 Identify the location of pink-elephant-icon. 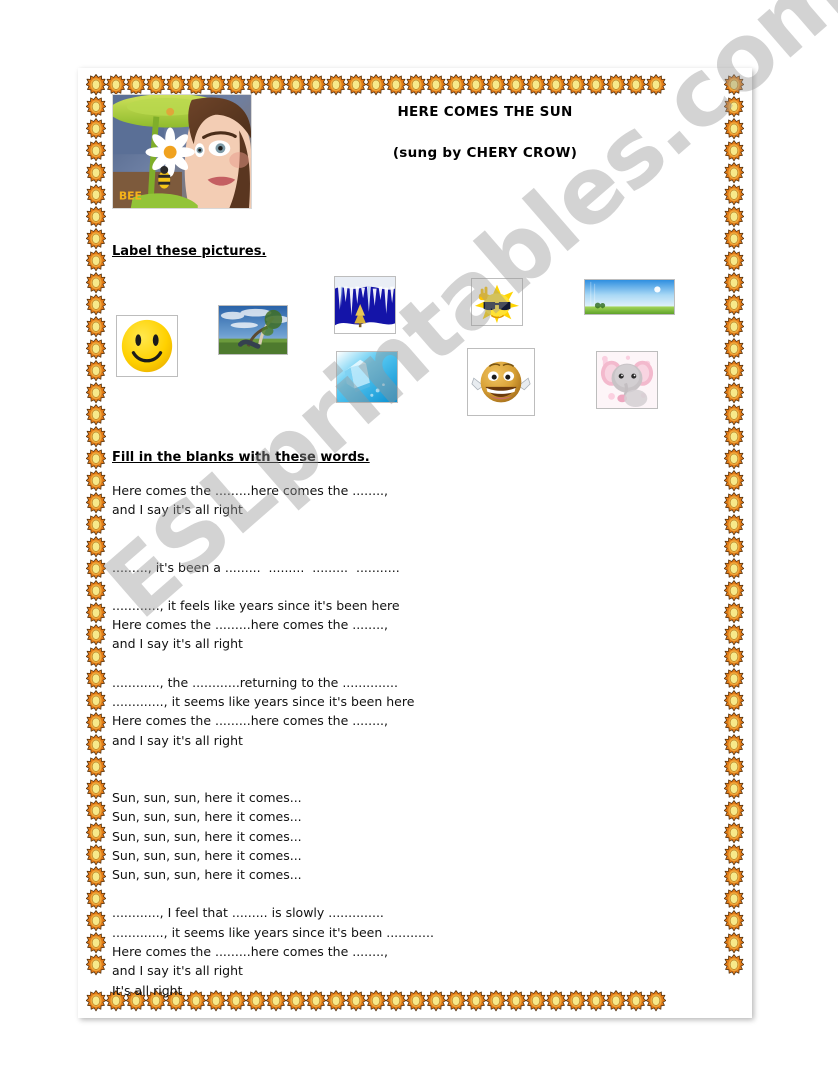
(627, 380).